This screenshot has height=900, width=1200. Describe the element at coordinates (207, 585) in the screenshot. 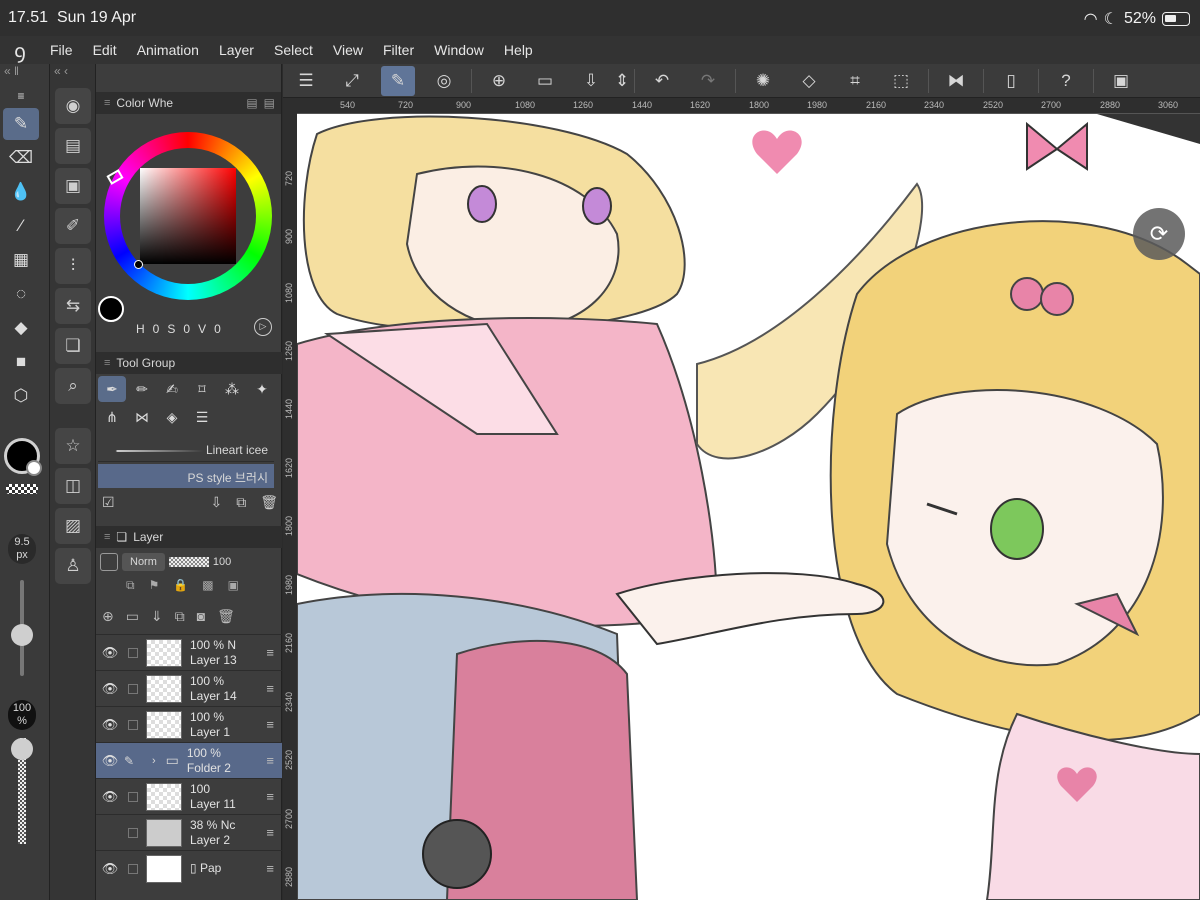

I see `lock-transparent-icon: ▩` at that location.